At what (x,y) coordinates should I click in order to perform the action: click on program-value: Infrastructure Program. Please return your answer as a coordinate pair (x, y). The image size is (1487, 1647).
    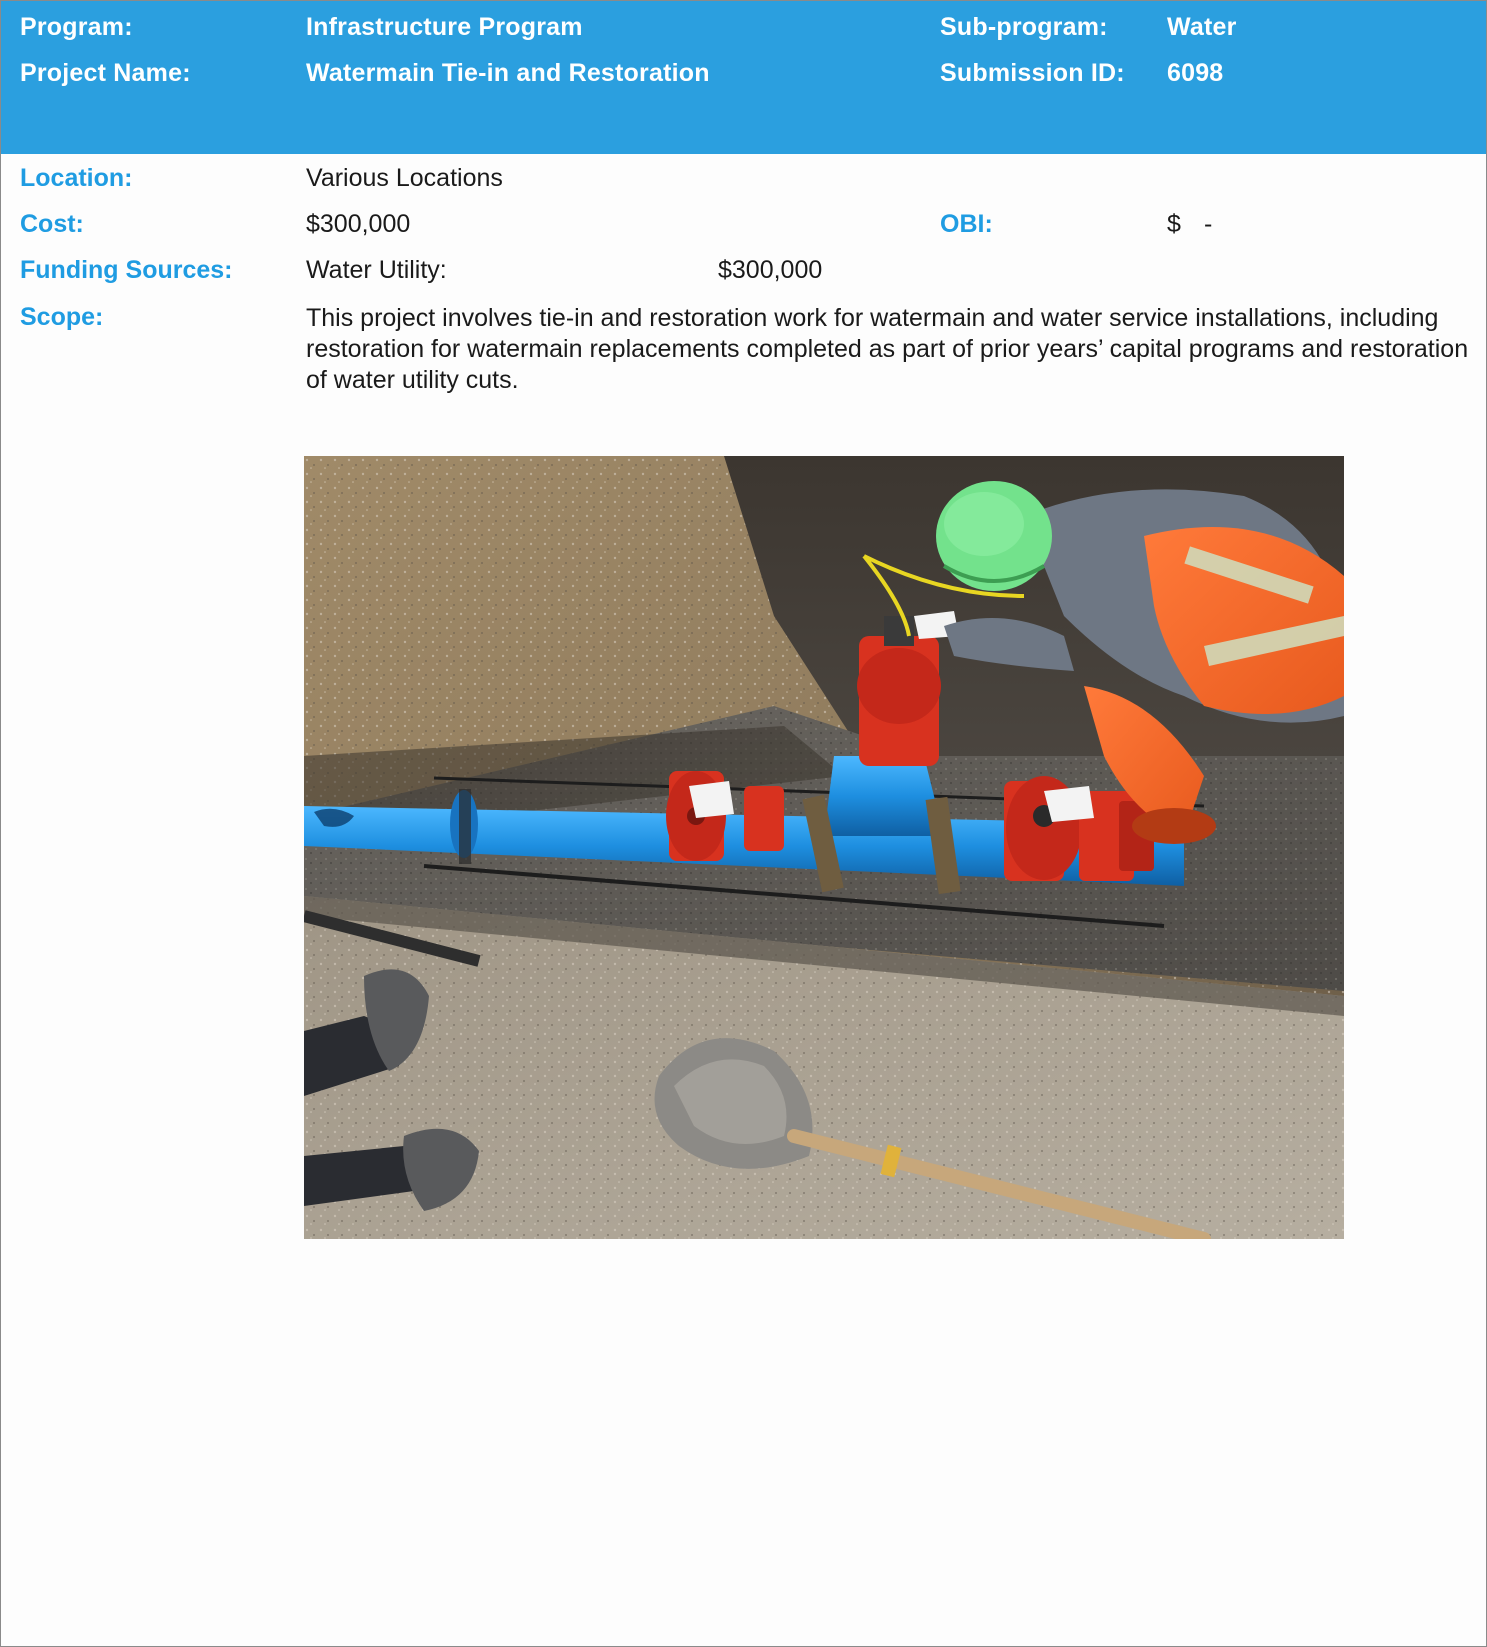
    Looking at the image, I should click on (444, 27).